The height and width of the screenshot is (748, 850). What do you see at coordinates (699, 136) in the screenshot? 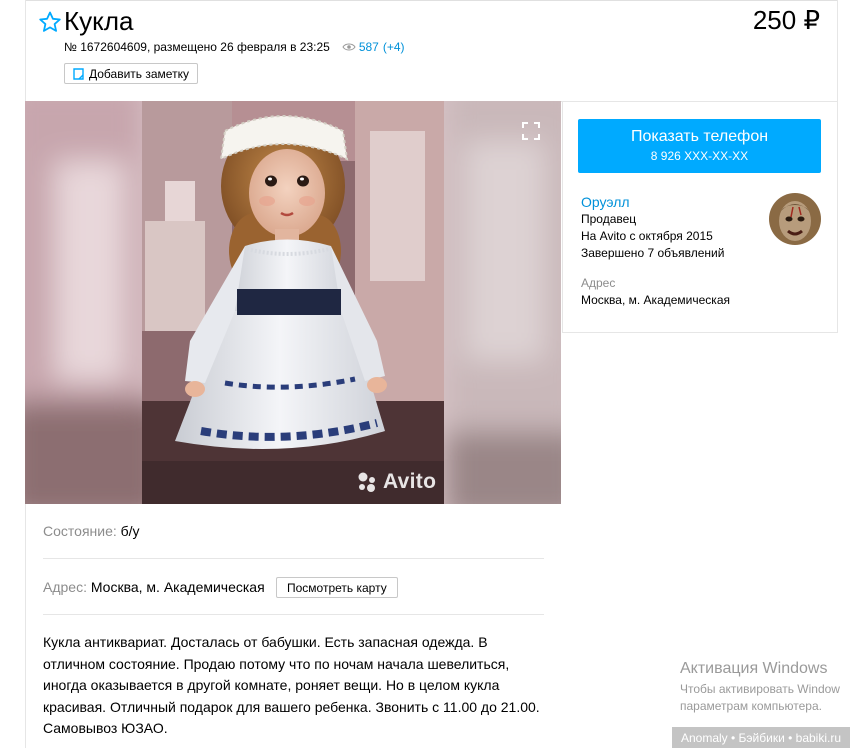
I see `show-phone-label: Показать телефон` at bounding box center [699, 136].